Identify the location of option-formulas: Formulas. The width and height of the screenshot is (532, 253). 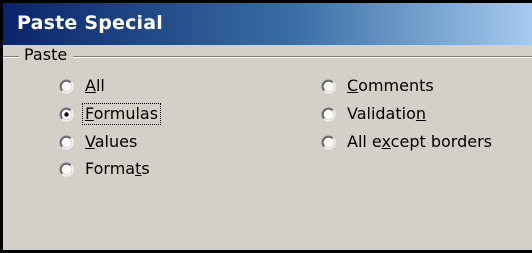
(110, 114).